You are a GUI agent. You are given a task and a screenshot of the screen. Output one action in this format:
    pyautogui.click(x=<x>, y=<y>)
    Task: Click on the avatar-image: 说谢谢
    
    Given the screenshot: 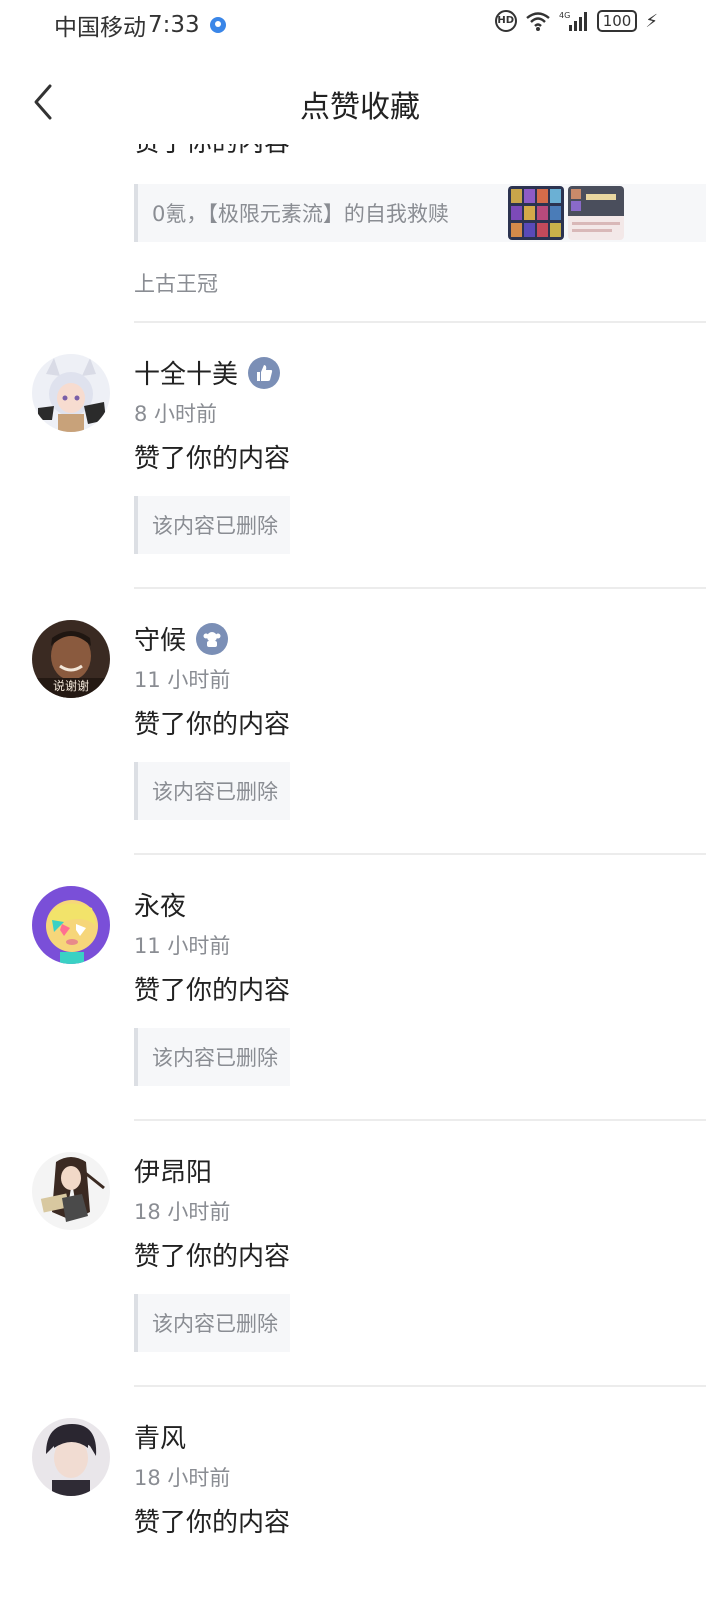 What is the action you would take?
    pyautogui.click(x=71, y=659)
    